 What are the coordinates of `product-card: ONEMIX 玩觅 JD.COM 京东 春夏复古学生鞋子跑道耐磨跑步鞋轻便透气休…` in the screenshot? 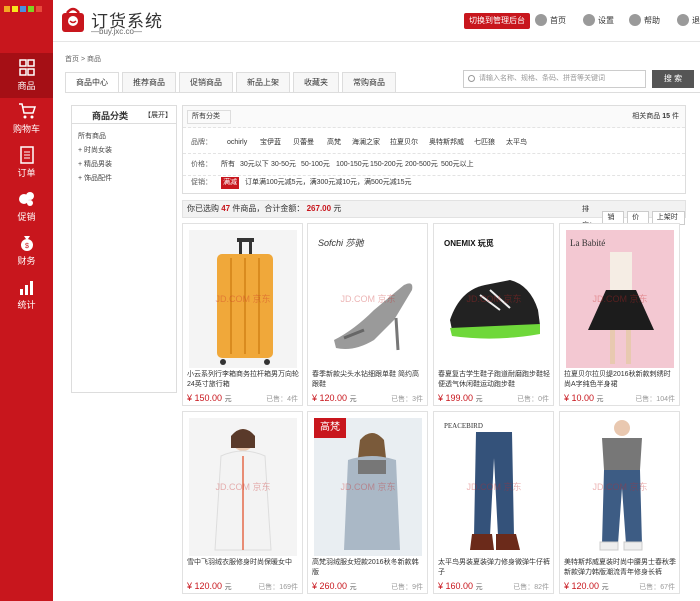 It's located at (493, 314).